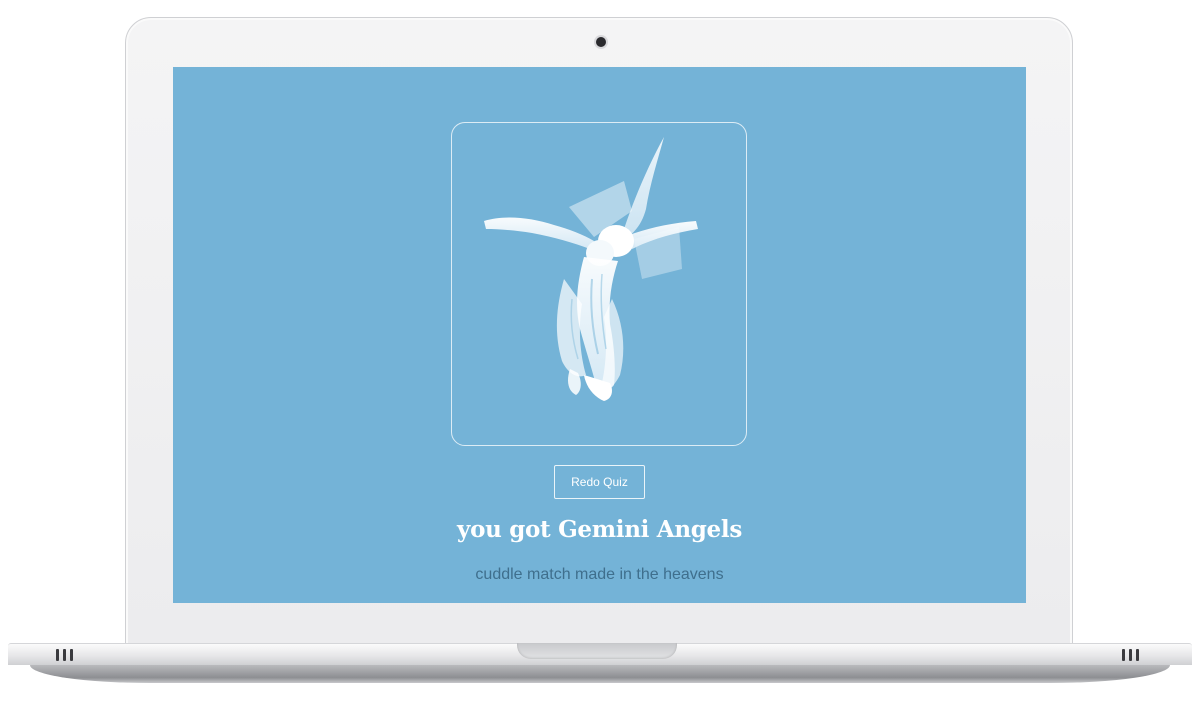 The height and width of the screenshot is (701, 1200). Describe the element at coordinates (600, 674) in the screenshot. I see `laptop-base-edge` at that location.